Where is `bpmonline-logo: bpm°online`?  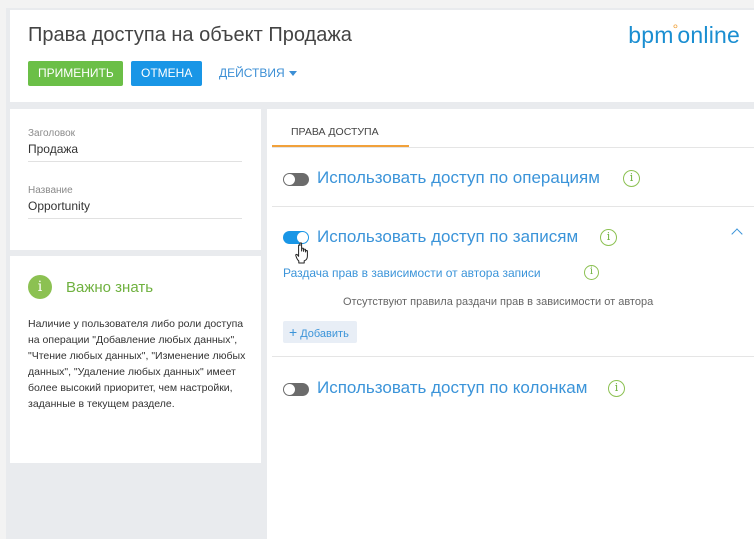 bpmonline-logo: bpm°online is located at coordinates (684, 35).